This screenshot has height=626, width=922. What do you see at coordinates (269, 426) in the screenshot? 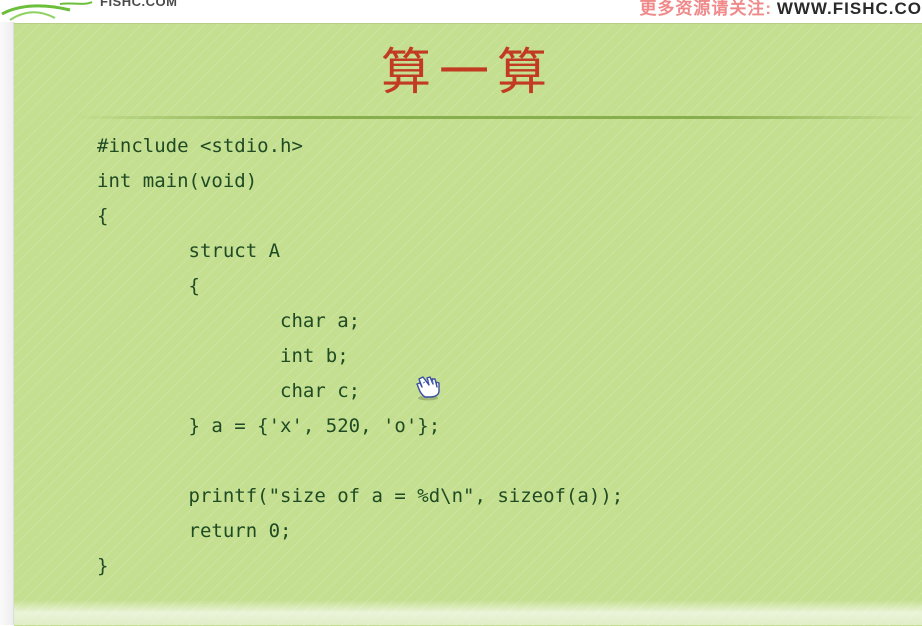
I see `code-line: } a = {'x', 520, 'o'};` at bounding box center [269, 426].